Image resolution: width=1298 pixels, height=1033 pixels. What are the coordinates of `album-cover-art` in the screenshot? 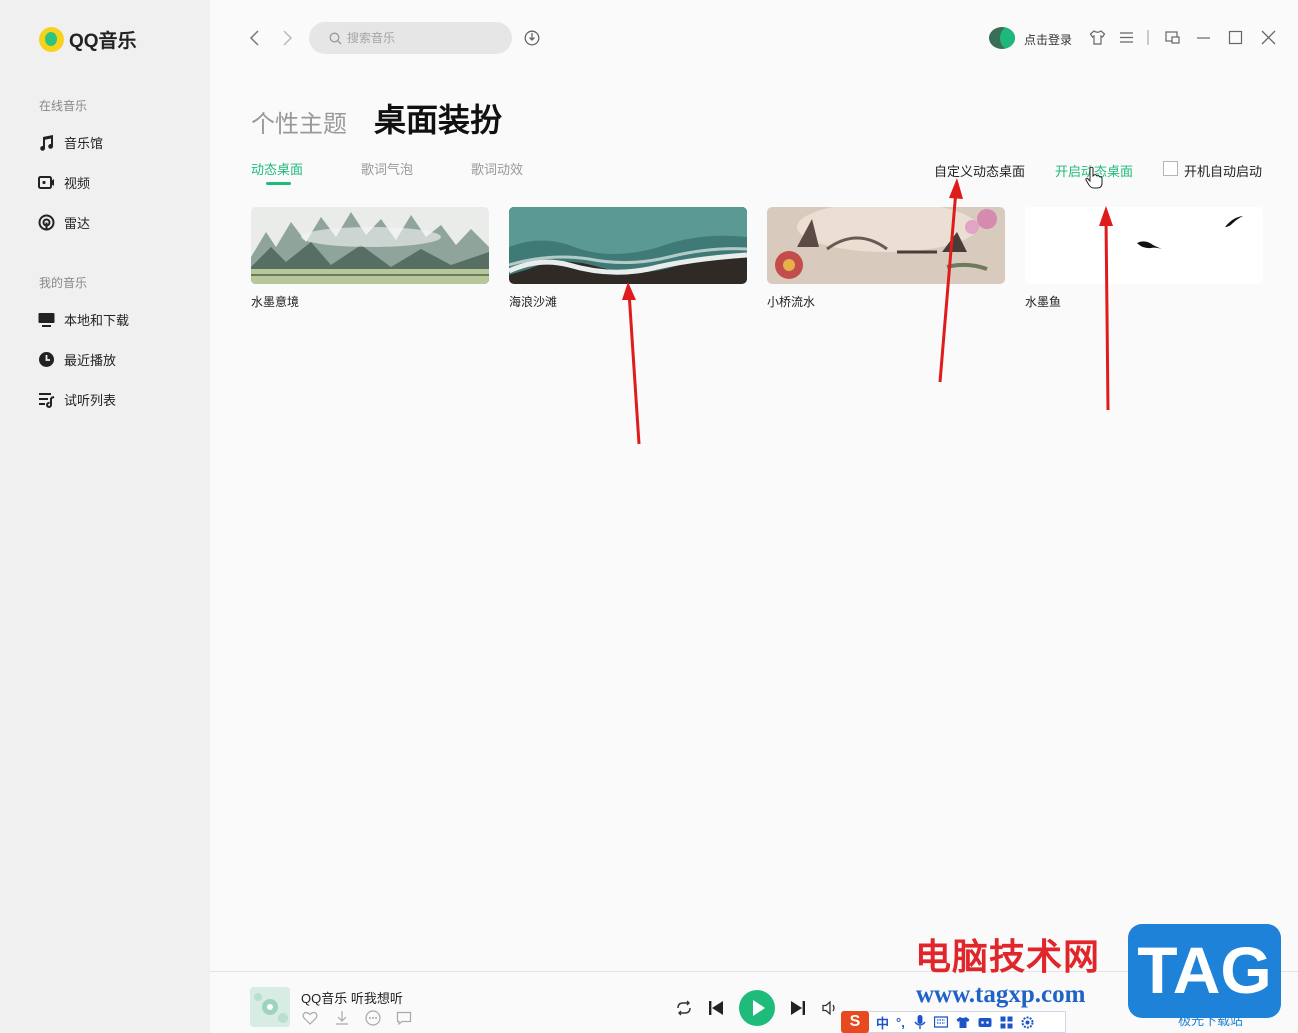 It's located at (270, 1007).